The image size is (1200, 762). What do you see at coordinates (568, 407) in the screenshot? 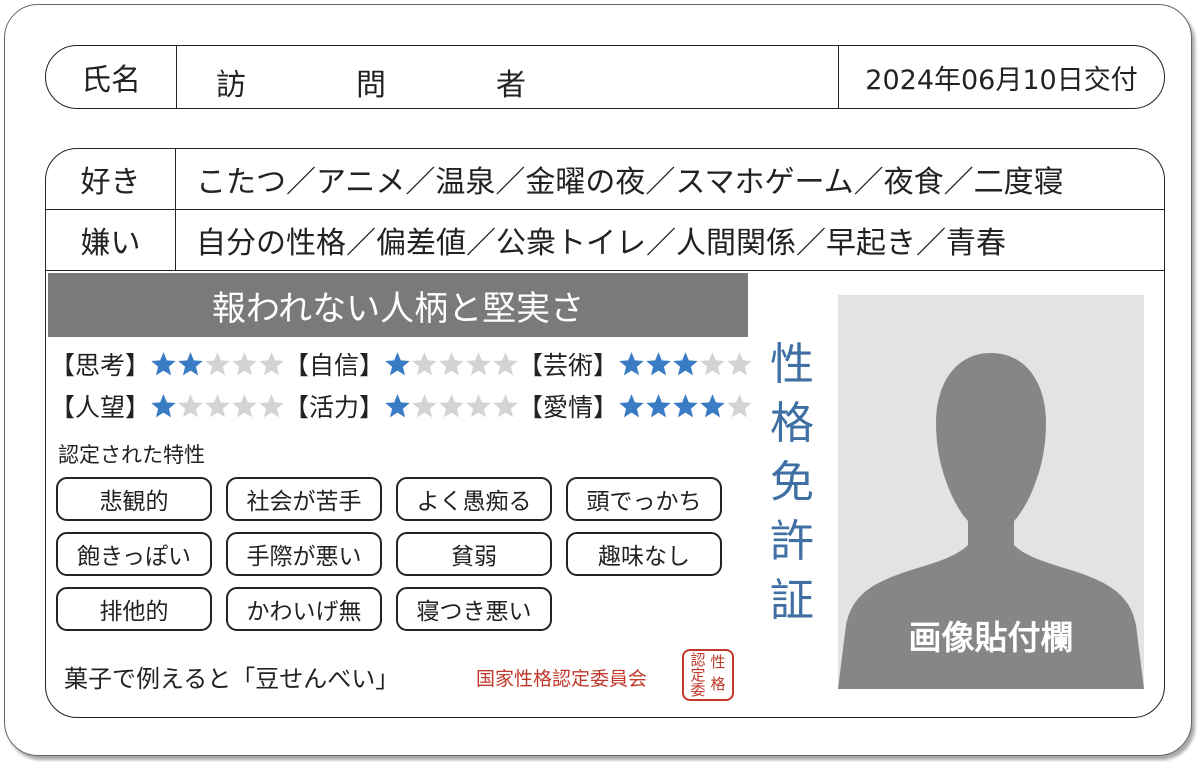
I see `stat-label: 【愛情】` at bounding box center [568, 407].